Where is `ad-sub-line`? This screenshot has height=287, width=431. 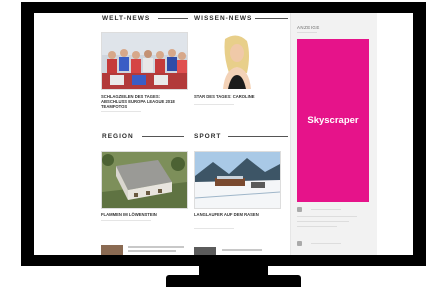 ad-sub-line is located at coordinates (307, 32).